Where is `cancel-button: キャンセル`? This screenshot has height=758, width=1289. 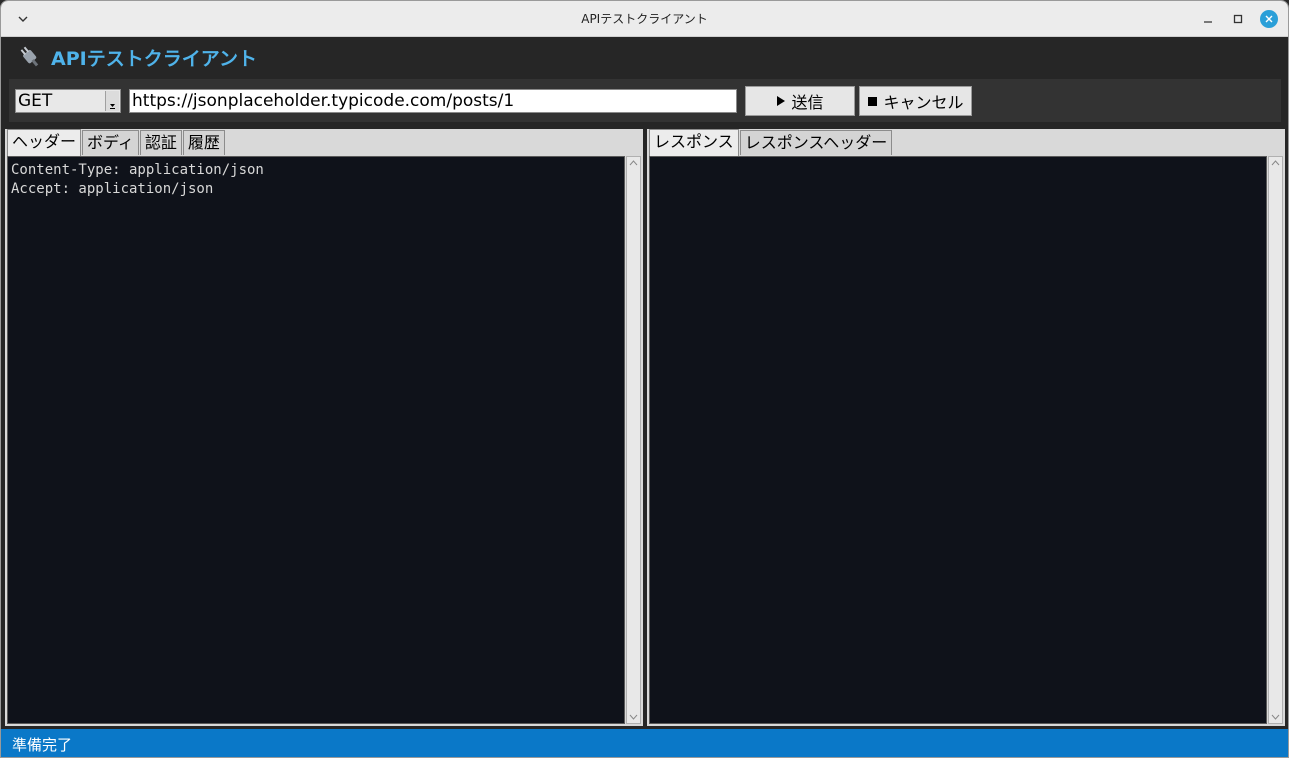
cancel-button: キャンセル is located at coordinates (915, 101).